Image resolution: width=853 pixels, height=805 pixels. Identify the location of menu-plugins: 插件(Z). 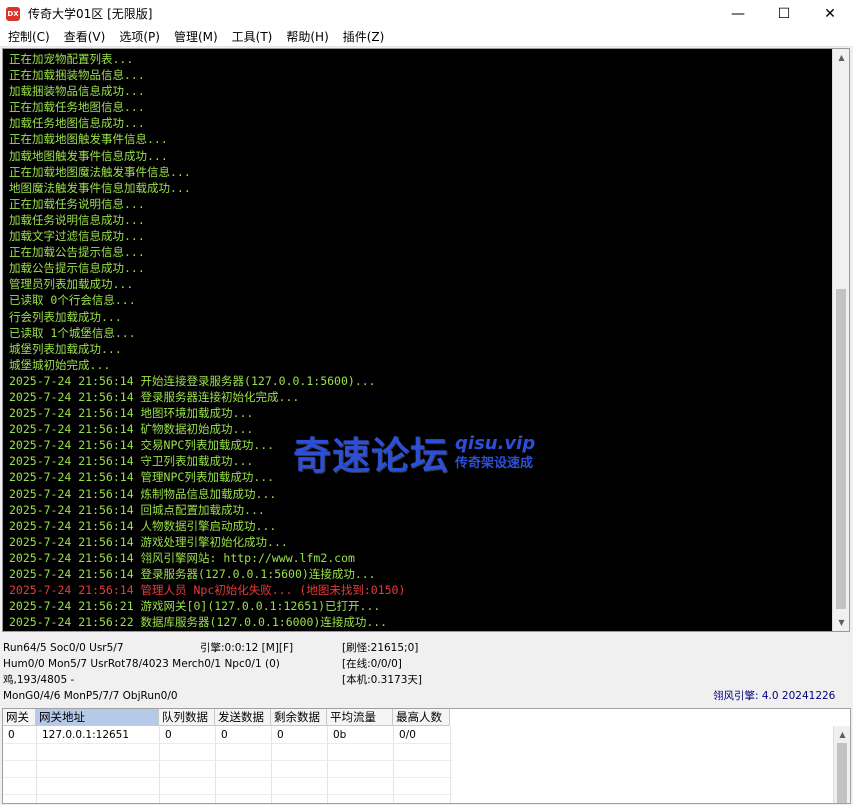
(364, 37).